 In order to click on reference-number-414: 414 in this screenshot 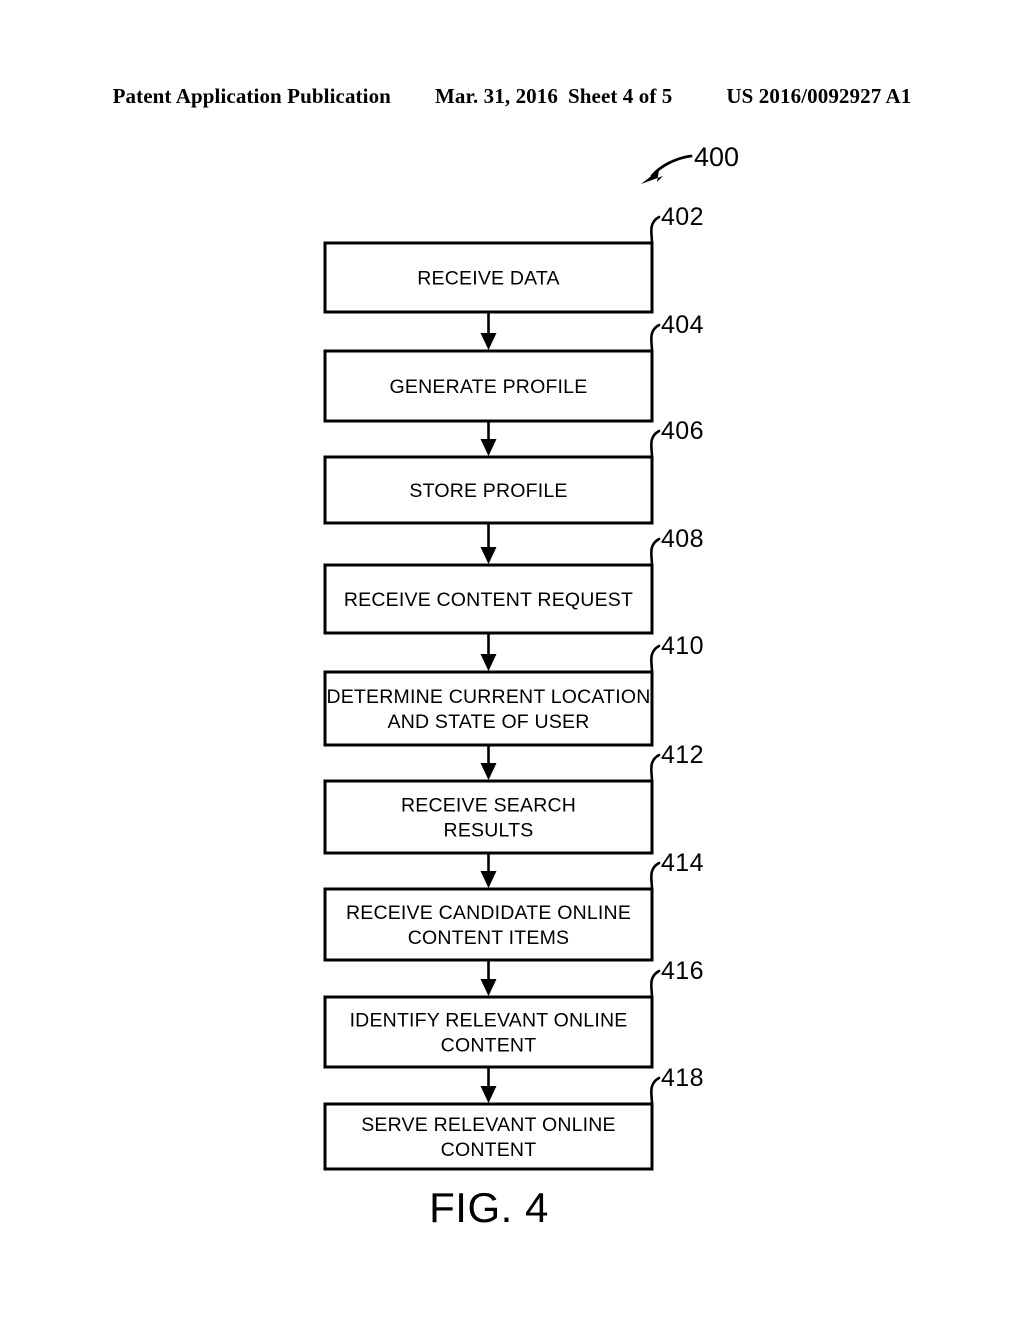, I will do `click(682, 863)`.